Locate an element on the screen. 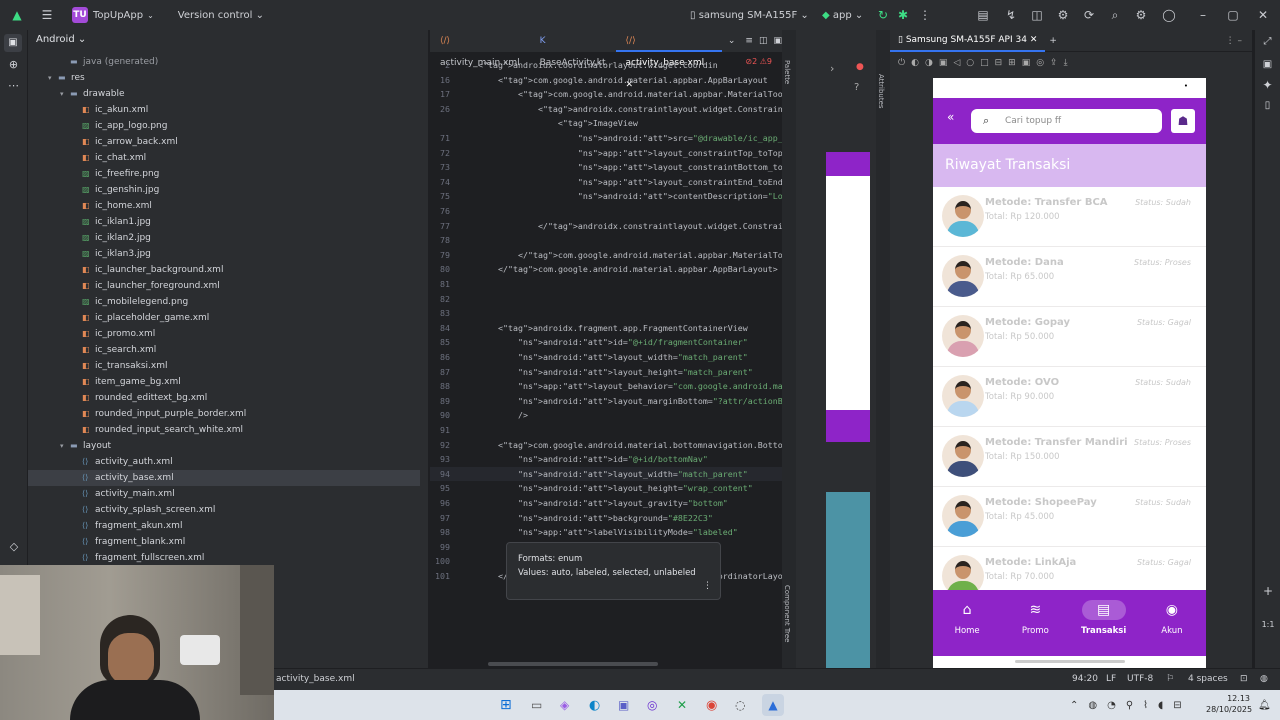 This screenshot has height=720, width=1280. tree-file: ◧ ic_promo.xml is located at coordinates (91, 334).